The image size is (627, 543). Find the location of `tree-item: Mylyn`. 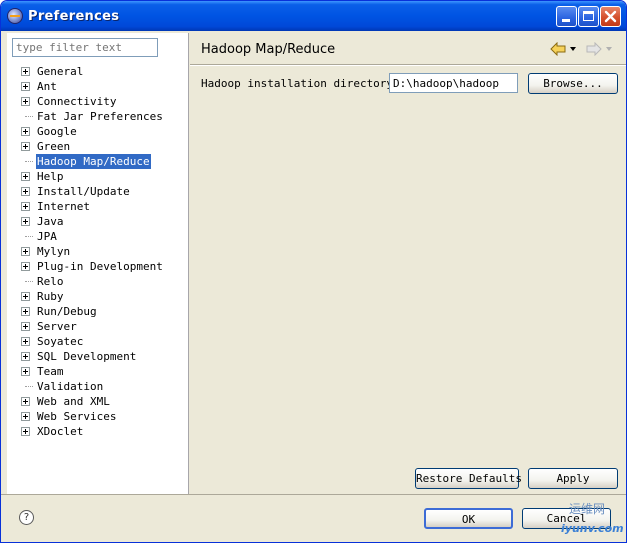

tree-item: Mylyn is located at coordinates (97, 251).